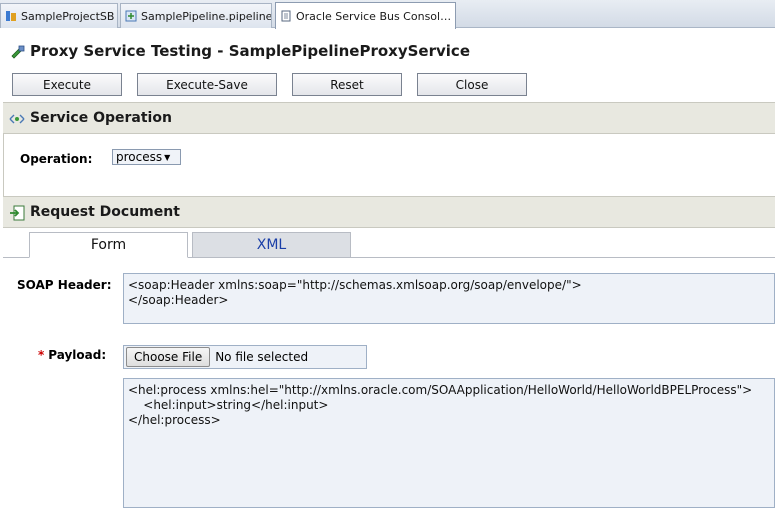 The width and height of the screenshot is (775, 508). Describe the element at coordinates (56, 159) in the screenshot. I see `operation-label: Operation:` at that location.